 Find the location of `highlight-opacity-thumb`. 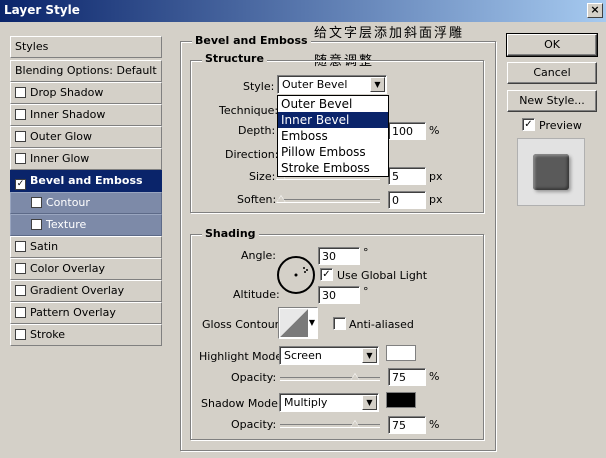

highlight-opacity-thumb is located at coordinates (355, 377).